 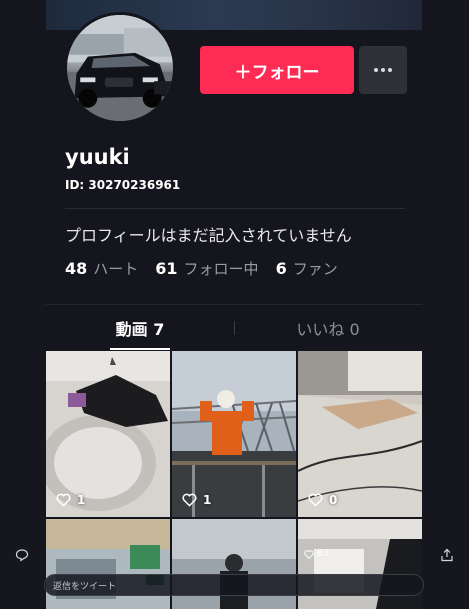 What do you see at coordinates (328, 327) in the screenshot?
I see `tab-likes: いいね 0` at bounding box center [328, 327].